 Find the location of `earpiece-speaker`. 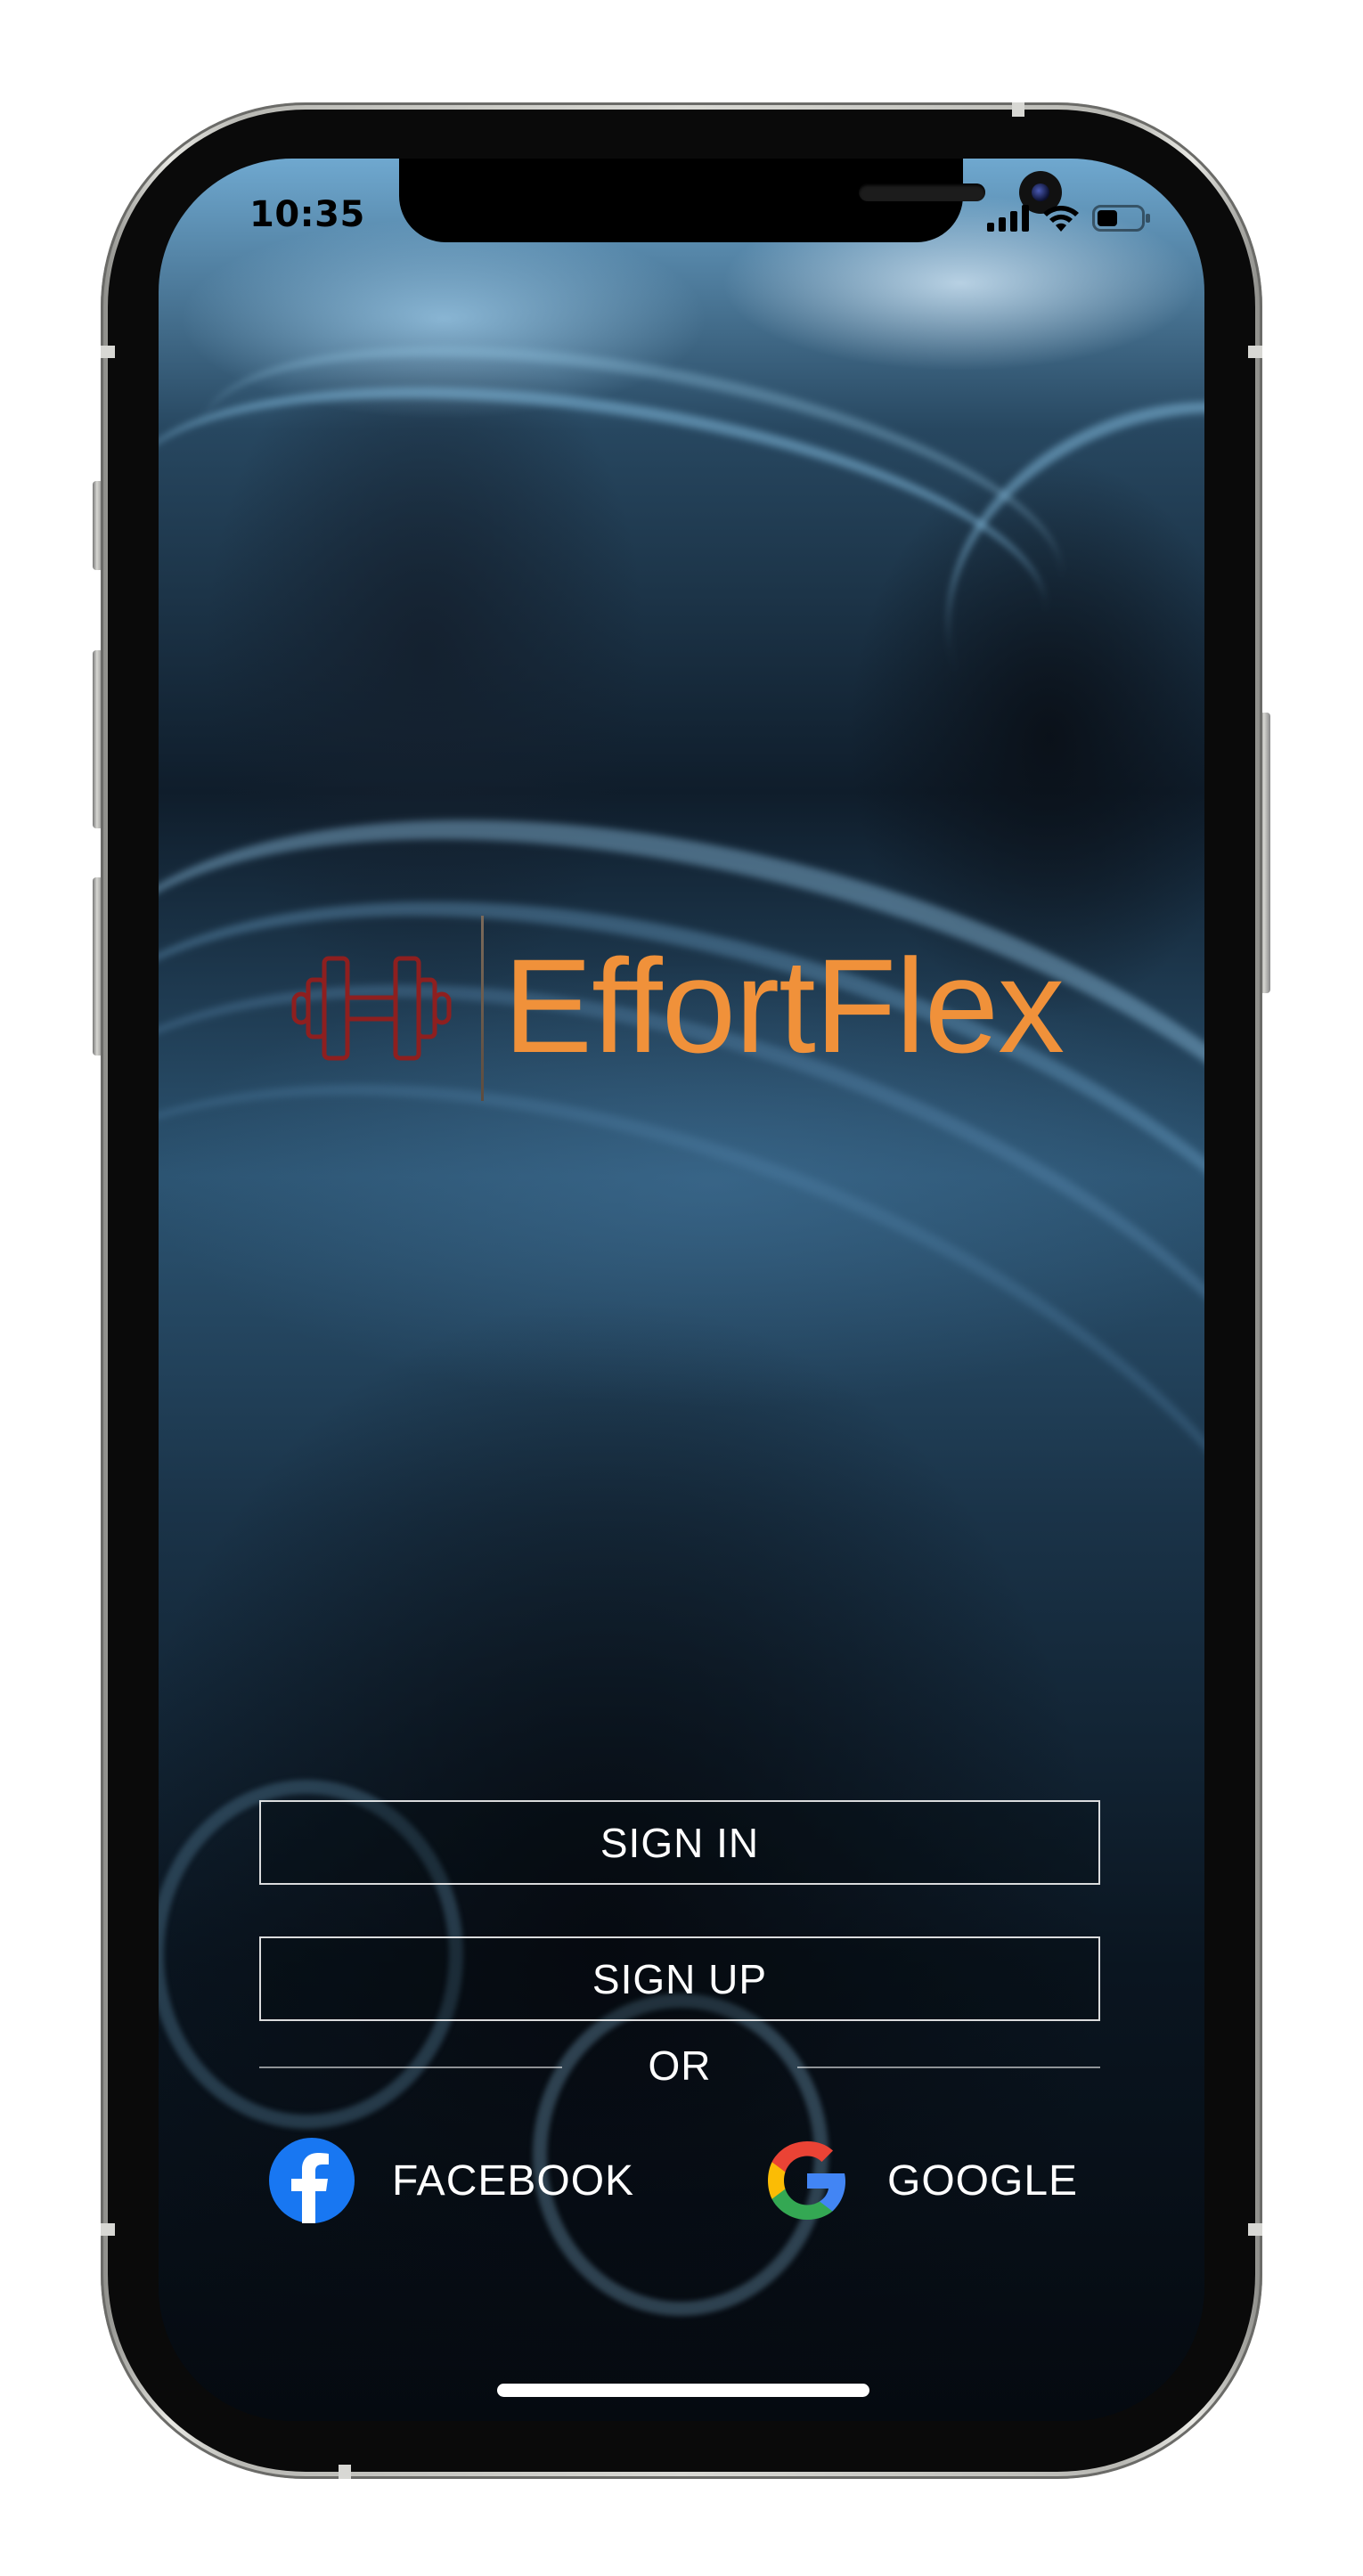

earpiece-speaker is located at coordinates (922, 192).